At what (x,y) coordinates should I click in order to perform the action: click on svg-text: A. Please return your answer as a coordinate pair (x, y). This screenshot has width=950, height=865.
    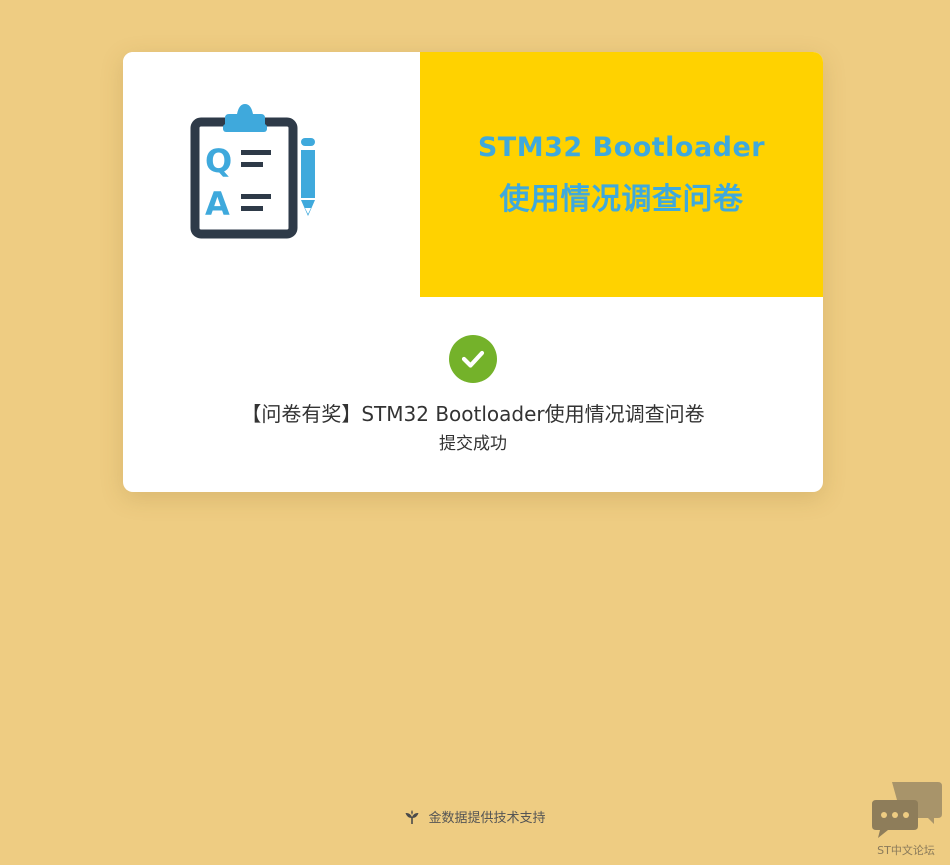
    Looking at the image, I should click on (217, 204).